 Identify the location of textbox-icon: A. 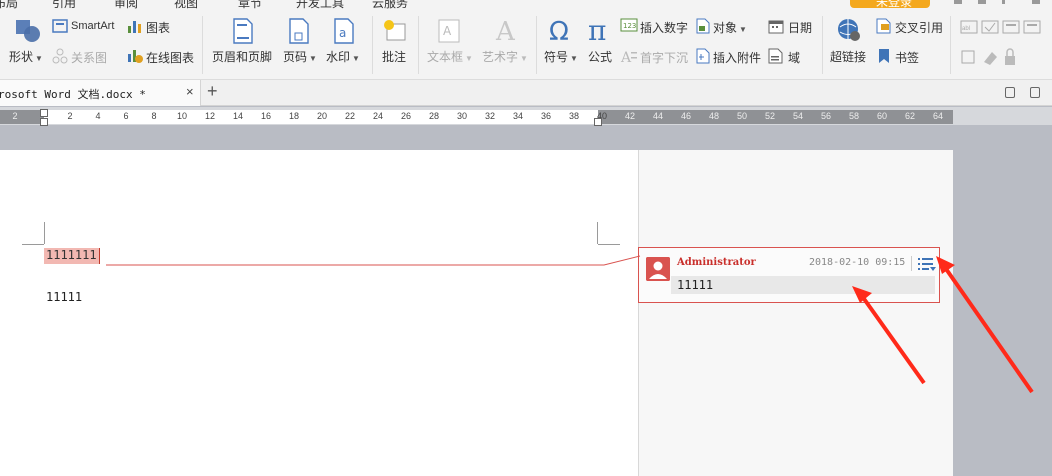
(449, 31).